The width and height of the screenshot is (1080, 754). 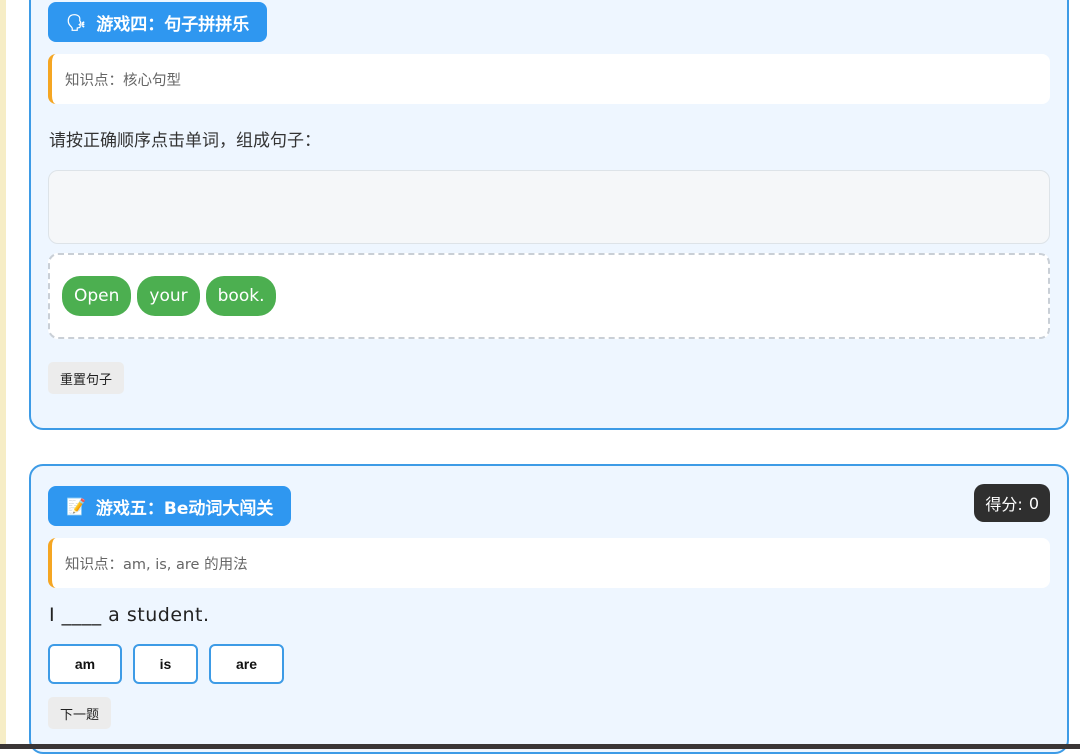 I want to click on reset-sentence-button: 重置句子, so click(x=86, y=378).